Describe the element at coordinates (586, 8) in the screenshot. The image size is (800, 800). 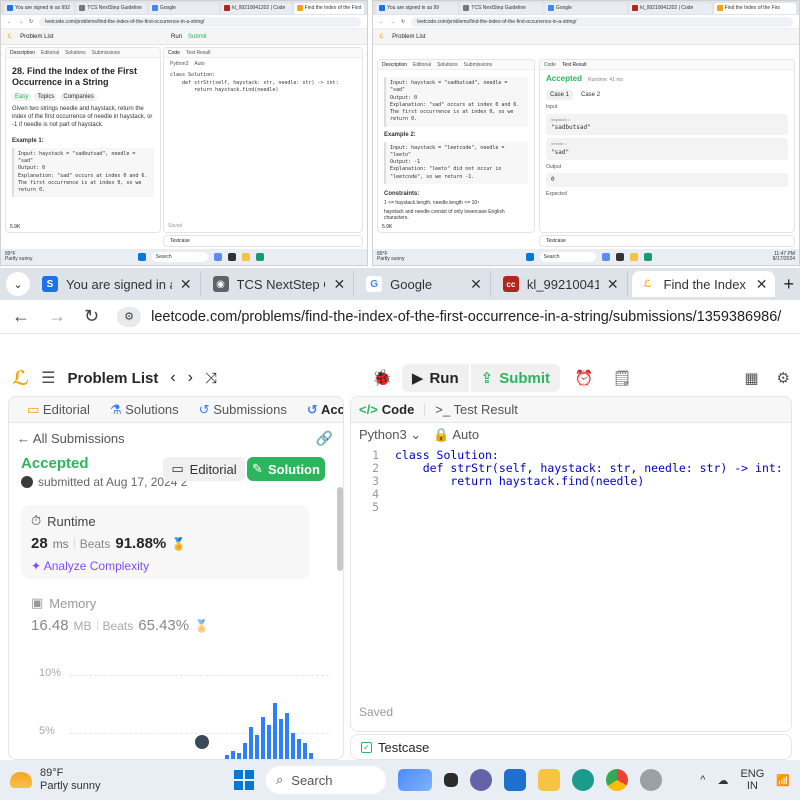
I see `thumb-tab: Google` at that location.